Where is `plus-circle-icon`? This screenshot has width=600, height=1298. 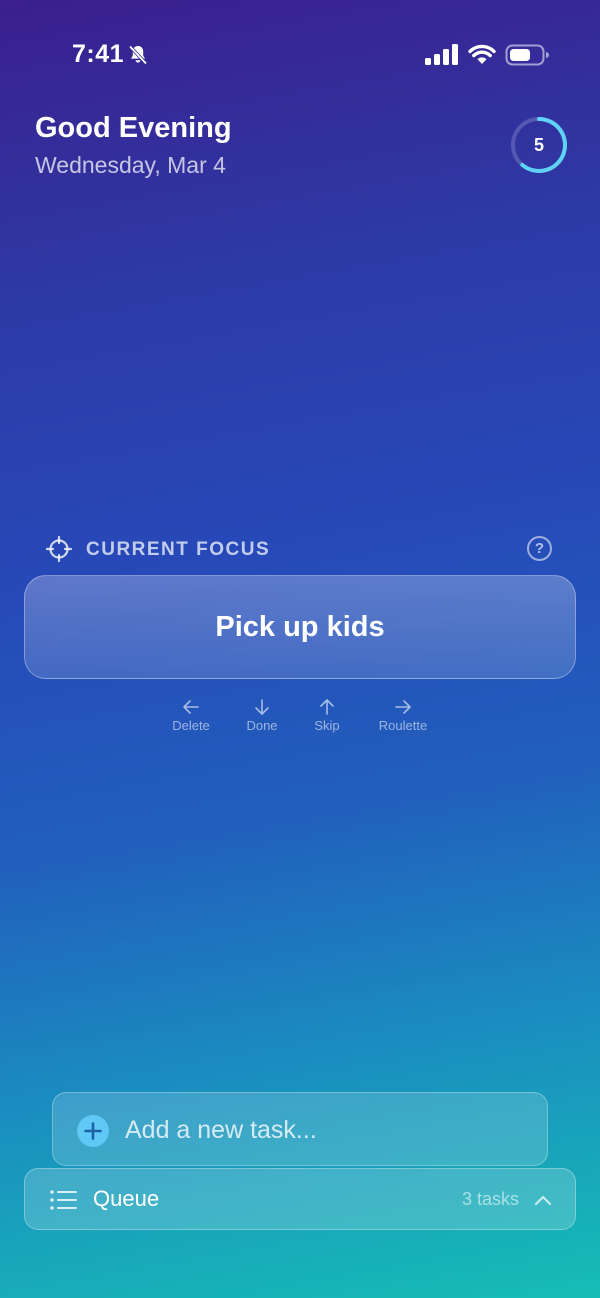
plus-circle-icon is located at coordinates (93, 1131).